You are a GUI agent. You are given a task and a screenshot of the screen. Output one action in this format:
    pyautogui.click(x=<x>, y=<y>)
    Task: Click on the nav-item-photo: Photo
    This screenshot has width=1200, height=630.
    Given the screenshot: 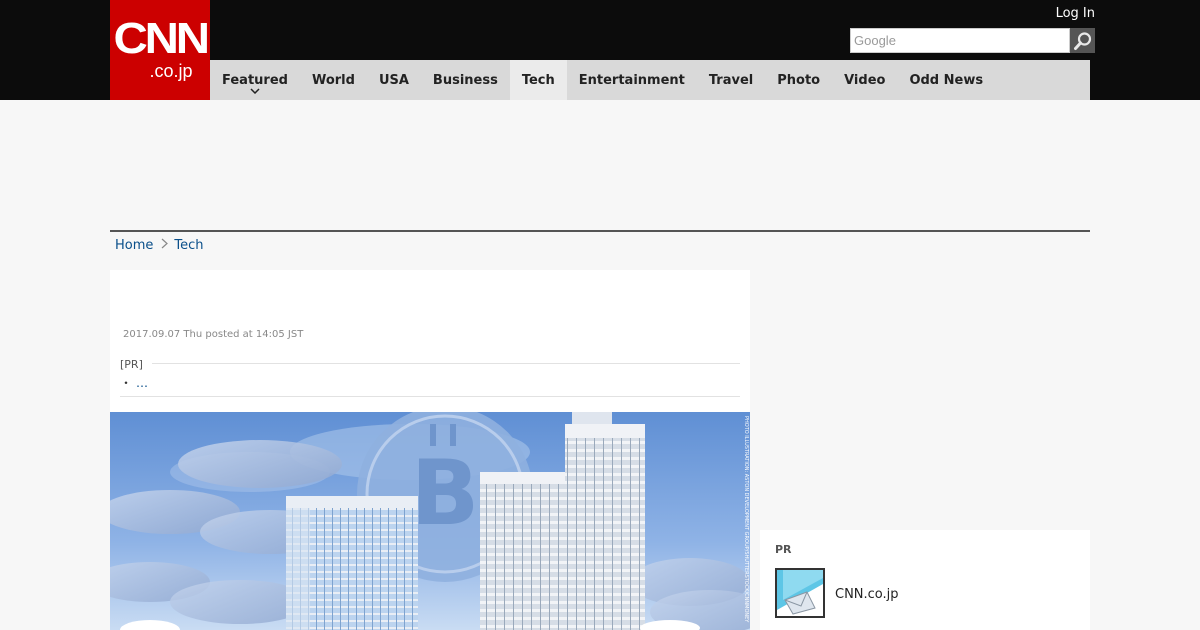 What is the action you would take?
    pyautogui.click(x=798, y=80)
    